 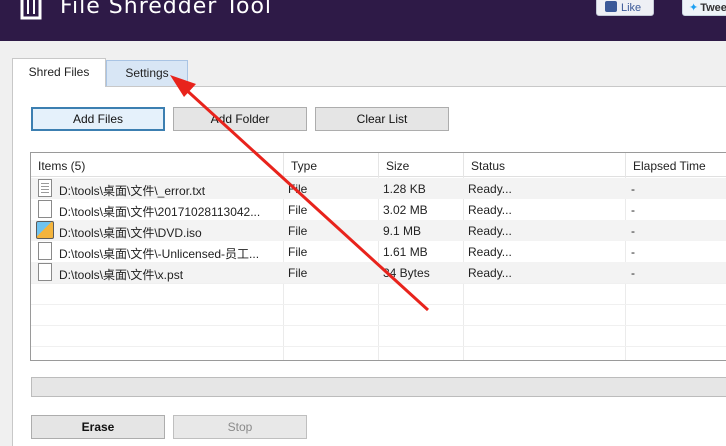 I want to click on dvd-image-icon, so click(x=45, y=230).